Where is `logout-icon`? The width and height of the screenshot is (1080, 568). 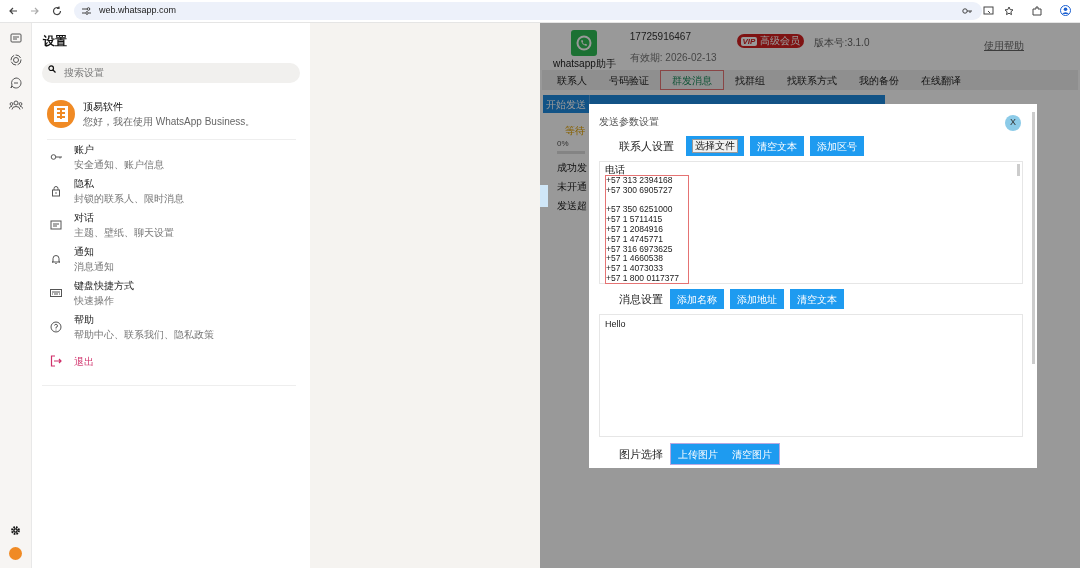
logout-icon is located at coordinates (56, 361).